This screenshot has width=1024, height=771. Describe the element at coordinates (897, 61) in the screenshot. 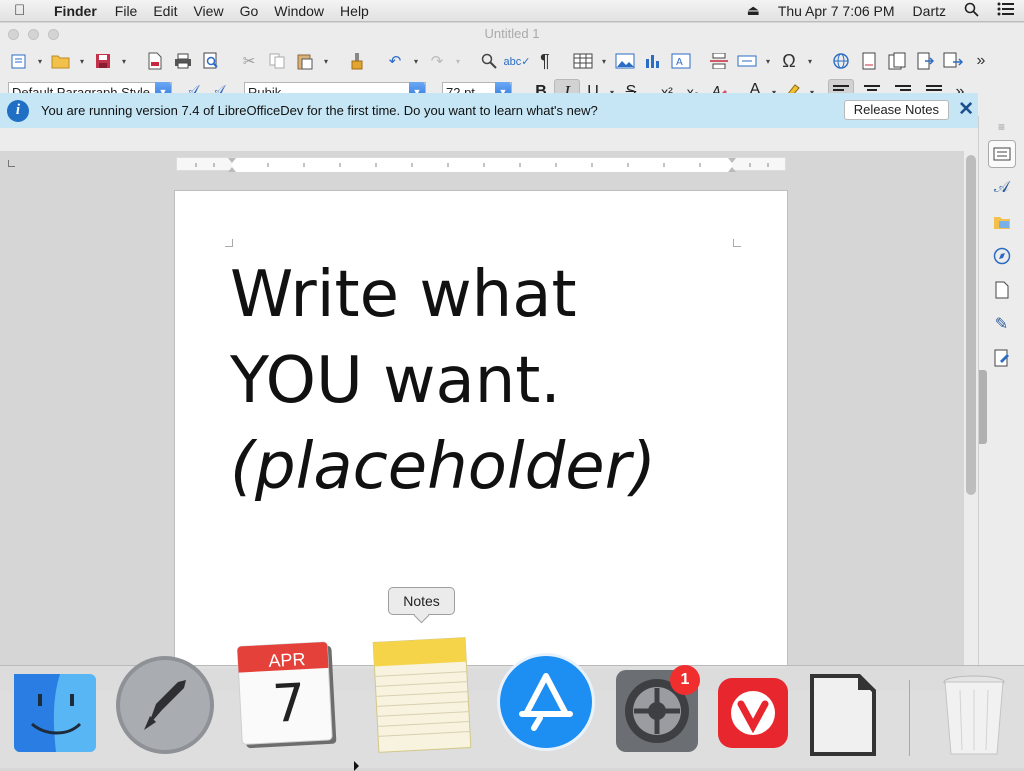

I see `comment-icon` at that location.